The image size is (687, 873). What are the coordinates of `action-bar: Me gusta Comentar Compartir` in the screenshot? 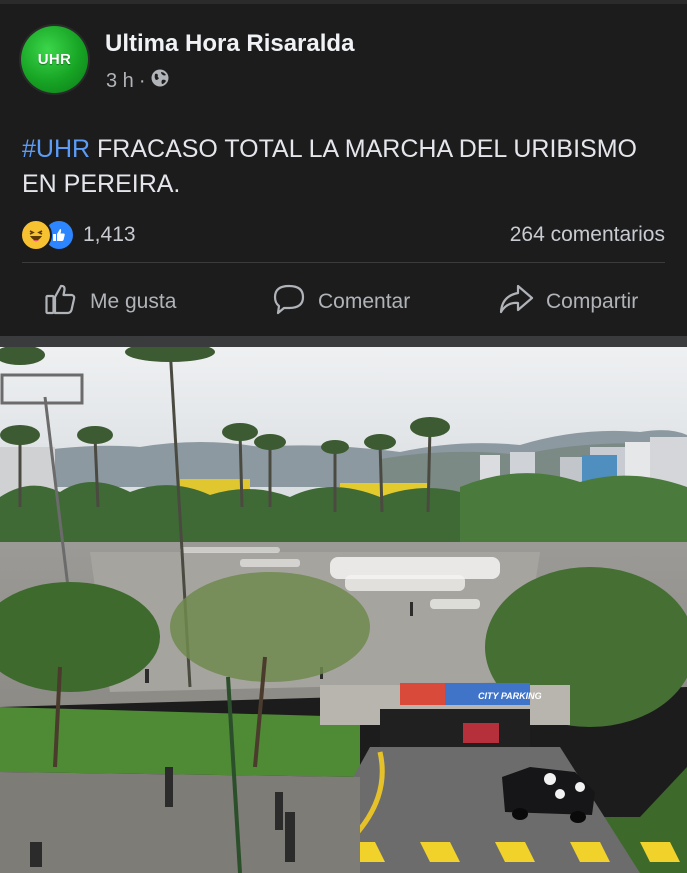 It's located at (343, 302).